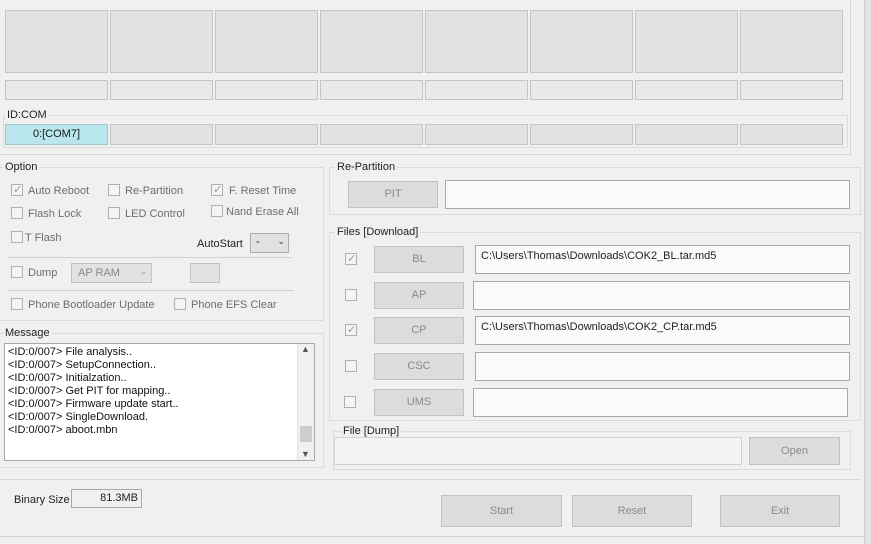 The height and width of the screenshot is (544, 871). I want to click on led-control-label: LED Control, so click(155, 214).